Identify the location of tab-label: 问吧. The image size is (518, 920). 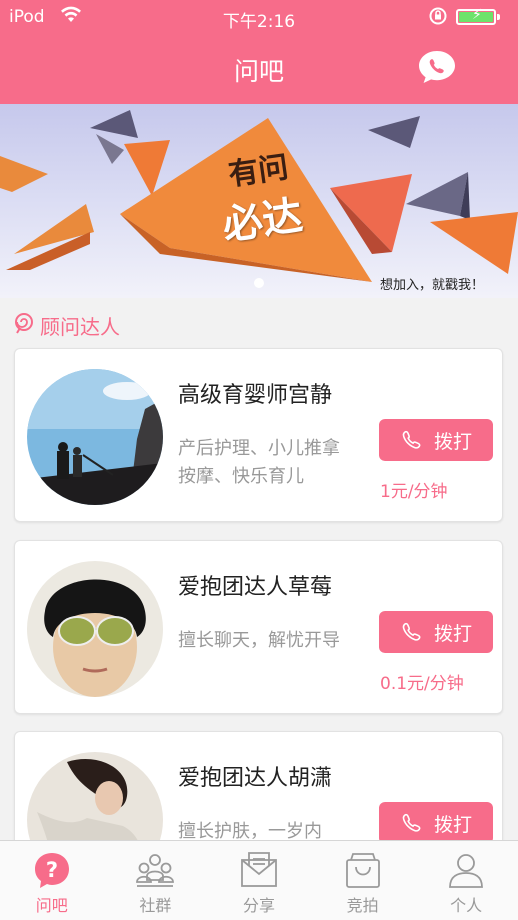
(51, 905).